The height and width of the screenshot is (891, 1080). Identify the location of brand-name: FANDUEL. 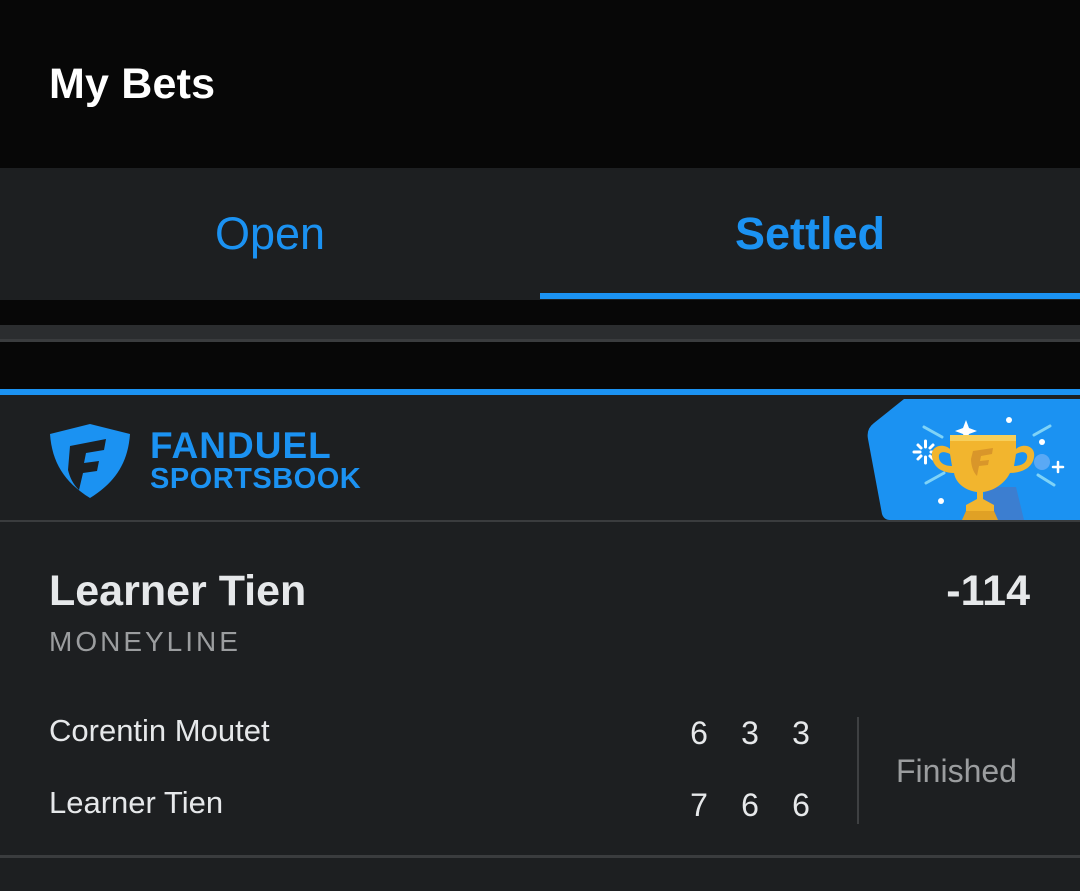
(241, 445).